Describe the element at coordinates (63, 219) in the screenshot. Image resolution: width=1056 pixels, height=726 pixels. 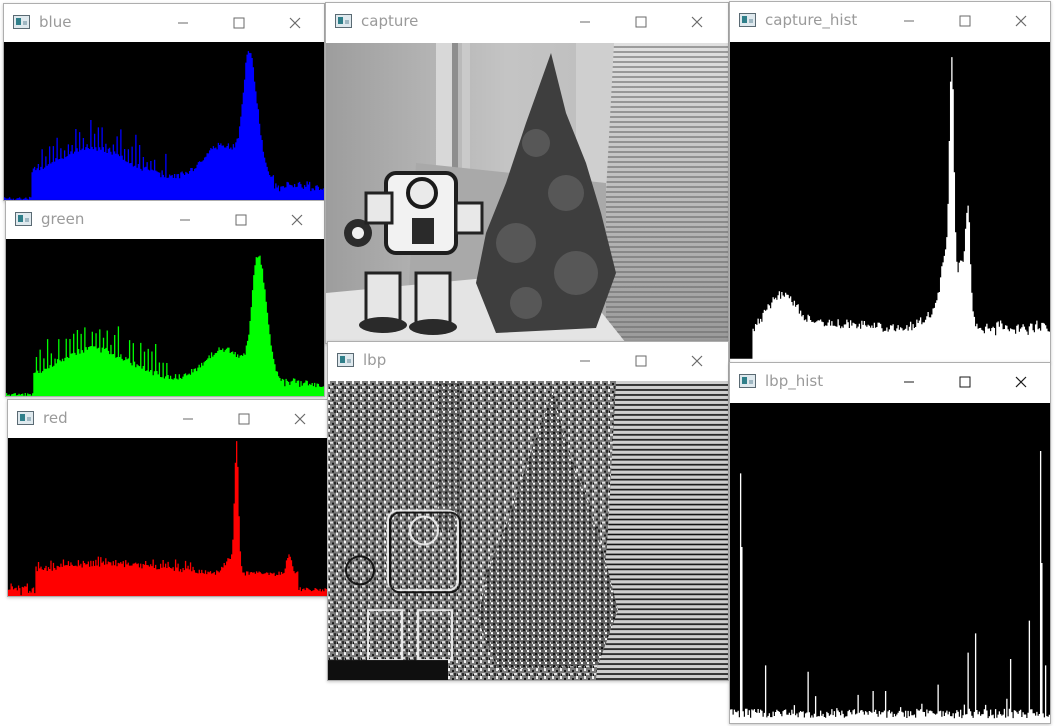
I see `window-title: green` at that location.